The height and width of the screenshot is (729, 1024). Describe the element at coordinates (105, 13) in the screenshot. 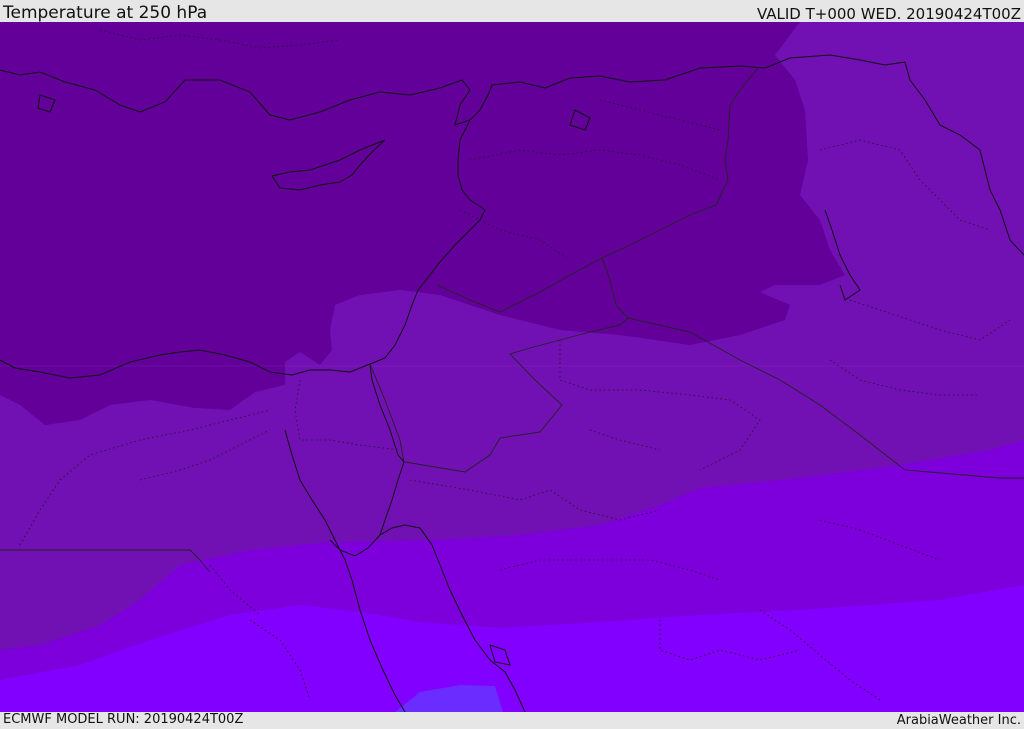

I see `map-title: Temperature at 250 hPa` at that location.